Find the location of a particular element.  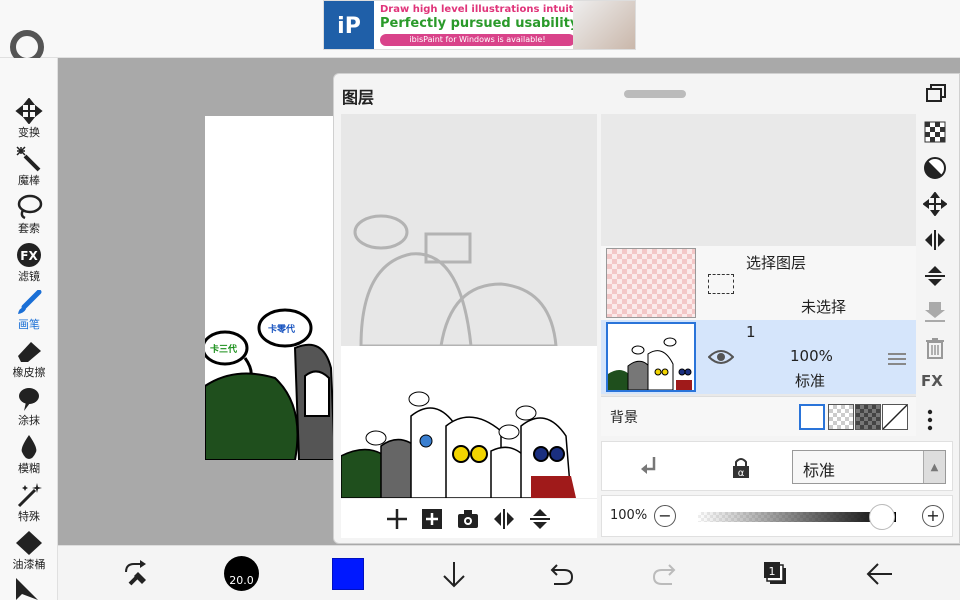

camera-icon is located at coordinates (468, 519).